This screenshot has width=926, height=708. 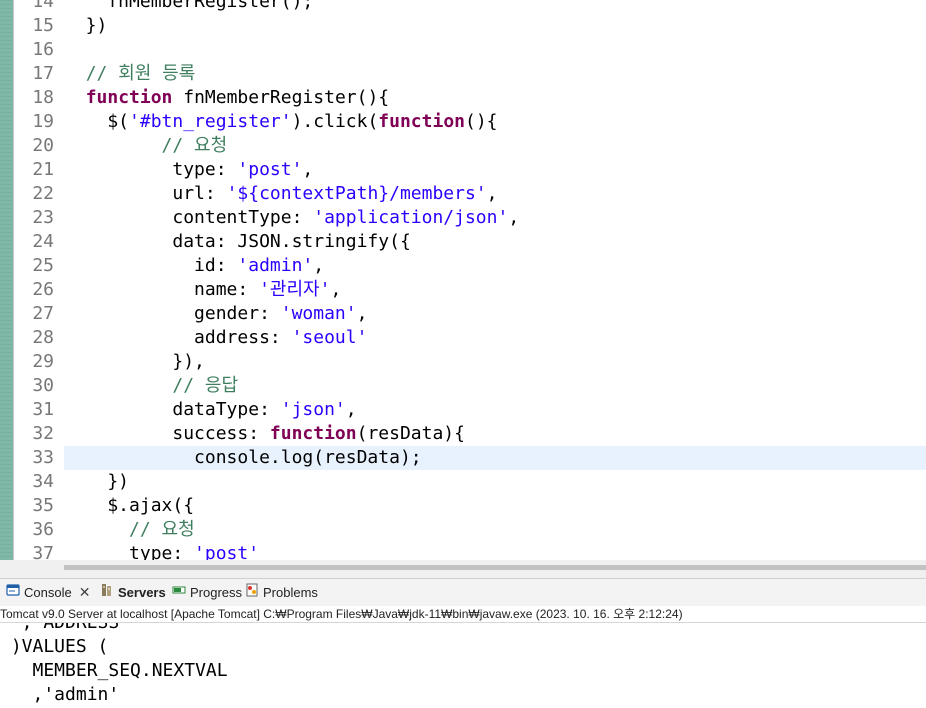 What do you see at coordinates (114, 670) in the screenshot?
I see `console-line: MEMBER_SEQ.NEXTVAL` at bounding box center [114, 670].